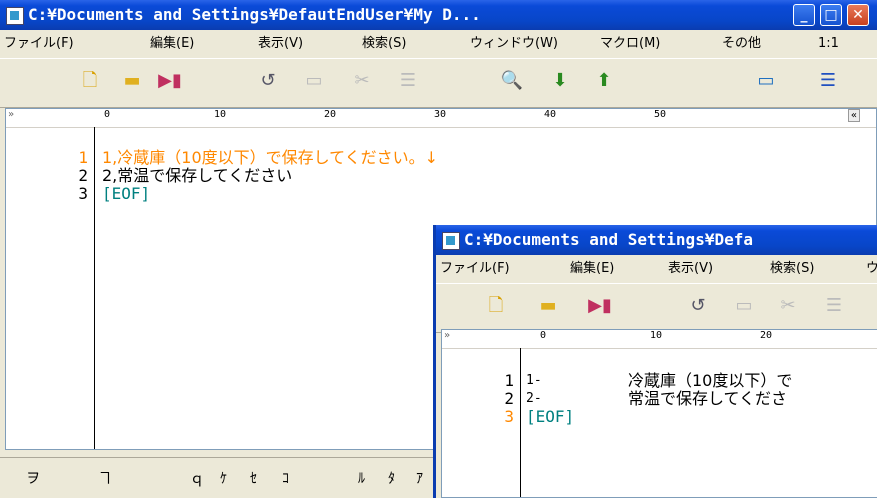 The image size is (877, 498). What do you see at coordinates (391, 478) in the screenshot?
I see `fkey-label: ﾀ` at bounding box center [391, 478].